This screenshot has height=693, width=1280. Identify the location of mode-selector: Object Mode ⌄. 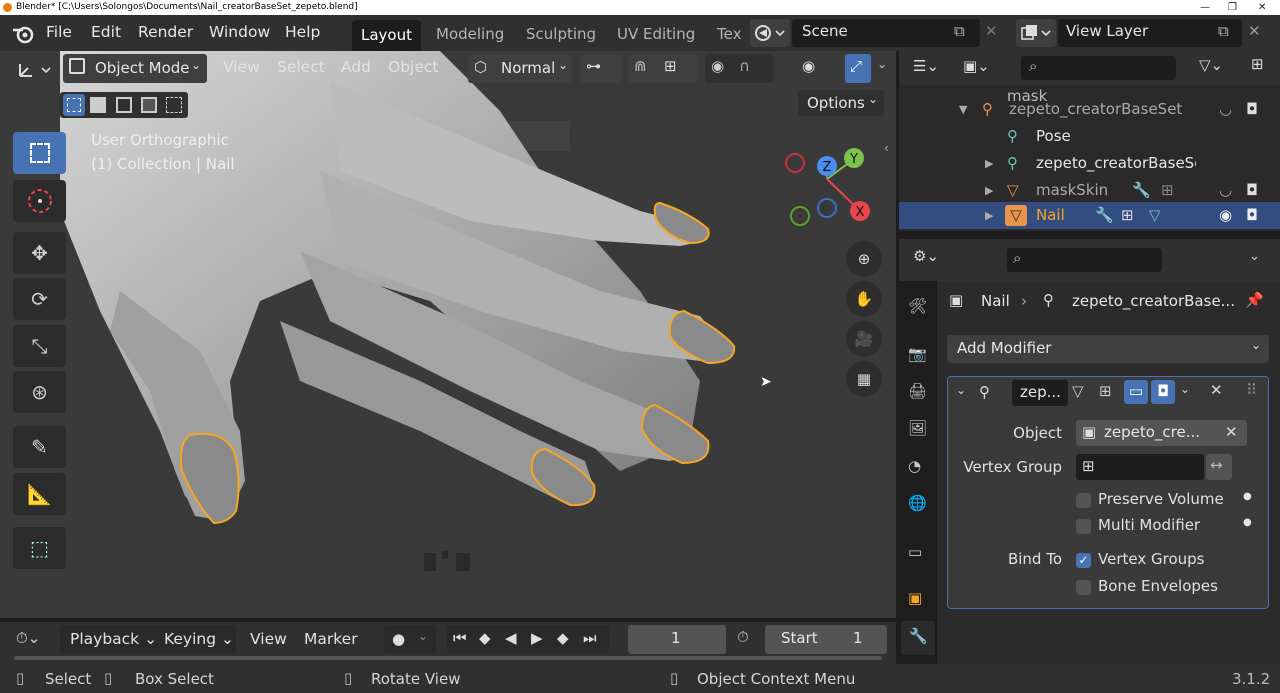
(135, 68).